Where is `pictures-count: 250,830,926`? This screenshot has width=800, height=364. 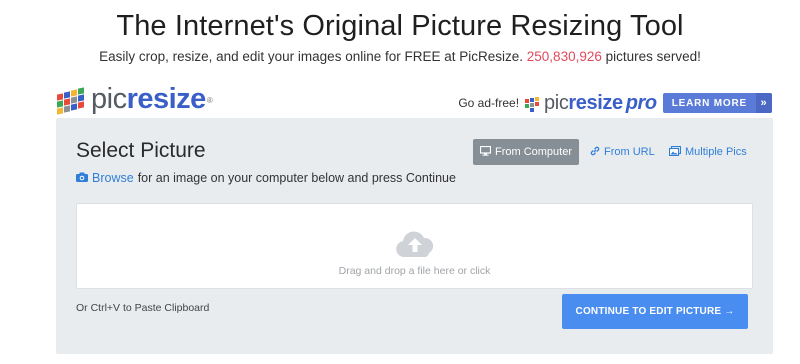
pictures-count: 250,830,926 is located at coordinates (564, 56).